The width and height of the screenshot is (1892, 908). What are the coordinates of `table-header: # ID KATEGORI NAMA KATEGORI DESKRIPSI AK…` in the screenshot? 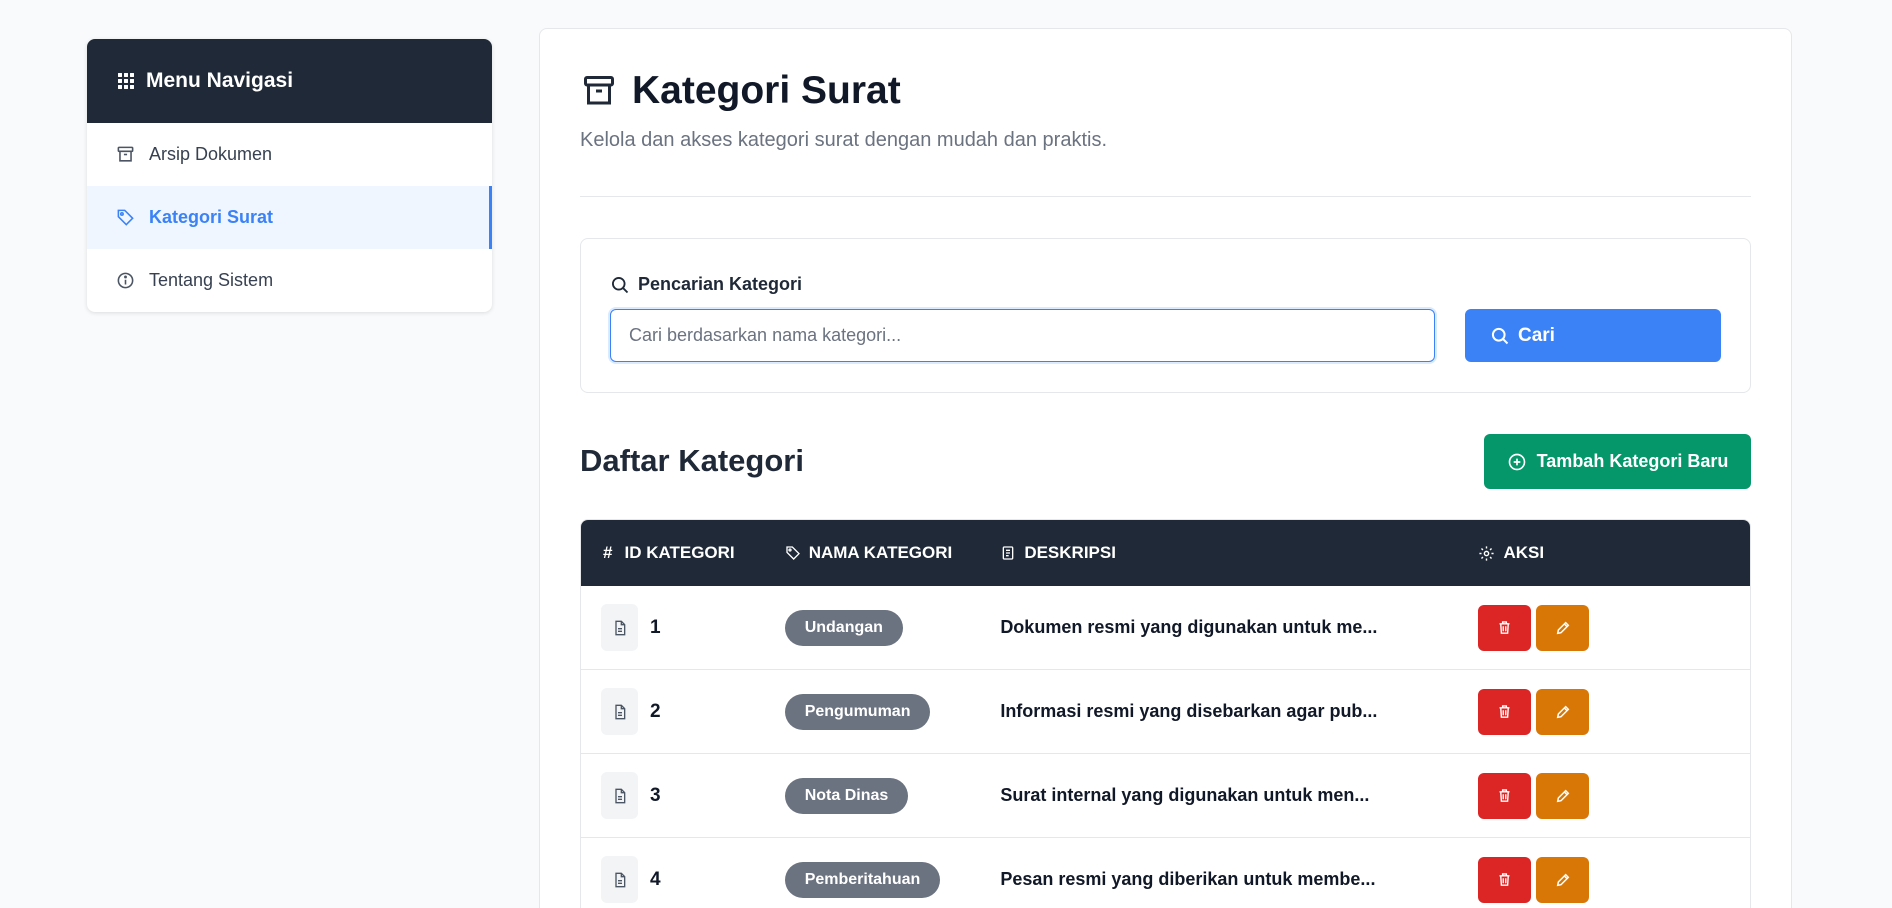 It's located at (1165, 553).